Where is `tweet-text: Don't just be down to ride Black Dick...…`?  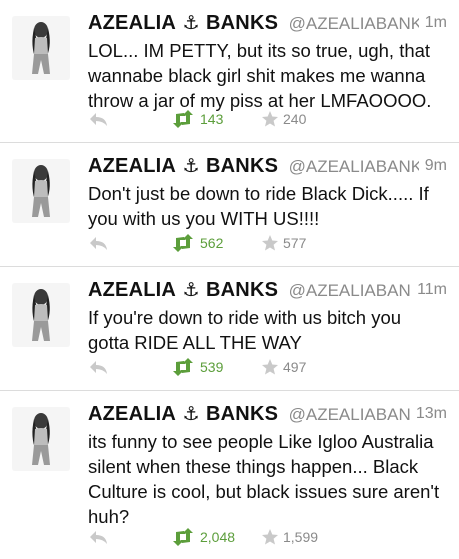 tweet-text: Don't just be down to ride Black Dick...… is located at coordinates (258, 206).